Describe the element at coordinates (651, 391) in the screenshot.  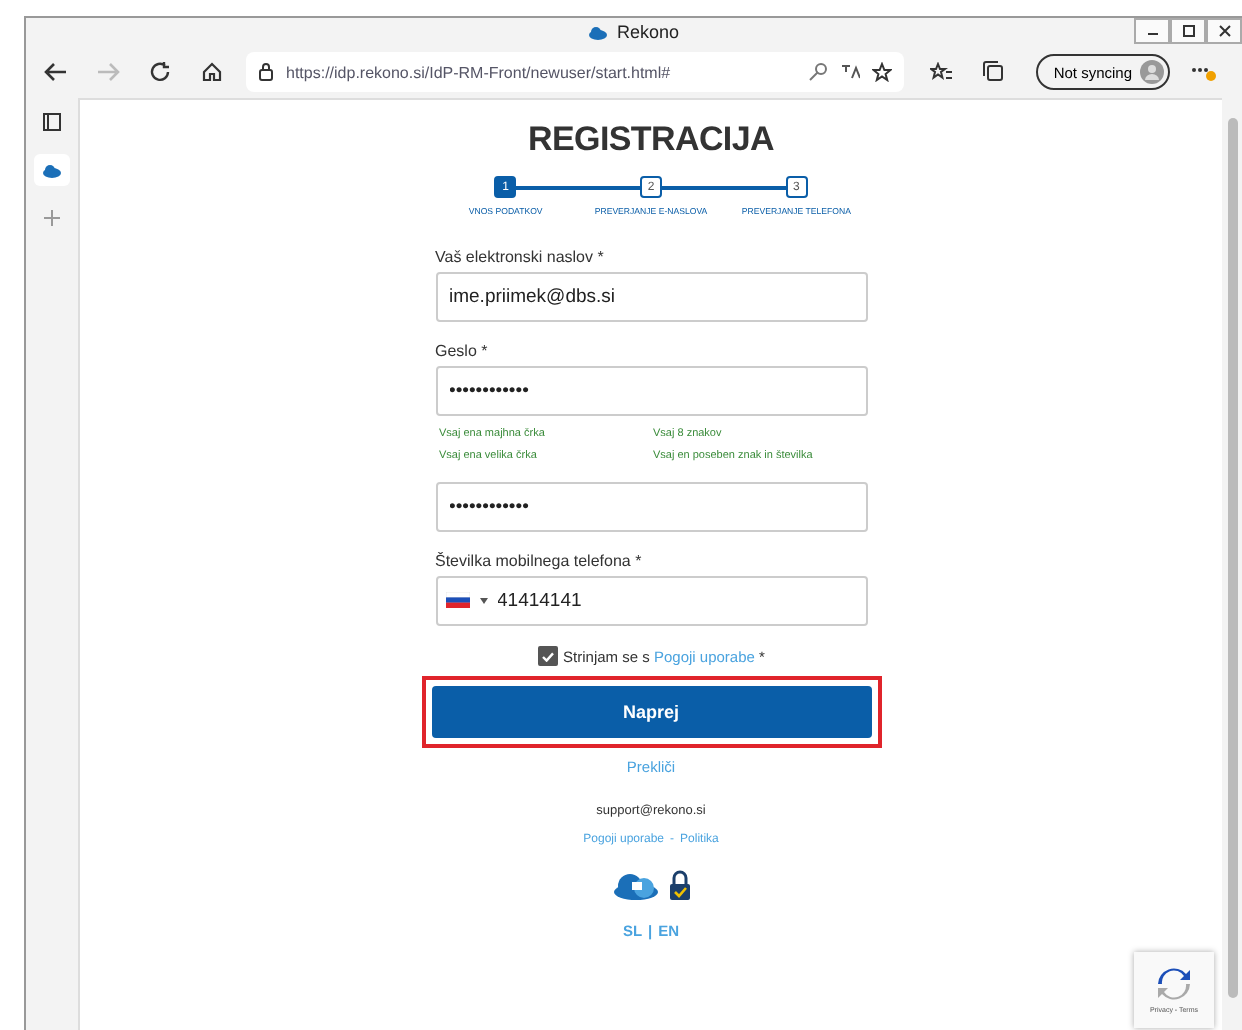
I see `password-field: ••••••••••••` at that location.